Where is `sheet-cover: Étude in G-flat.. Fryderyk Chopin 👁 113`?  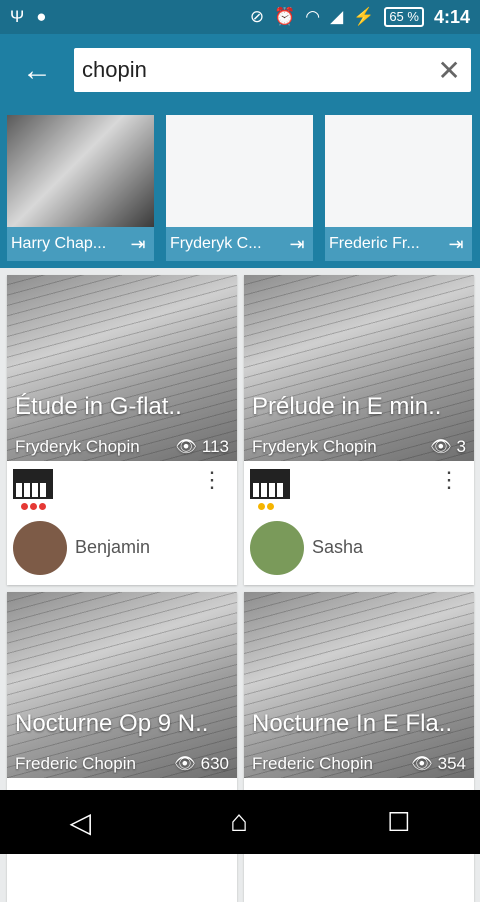
sheet-cover: Étude in G-flat.. Fryderyk Chopin 👁 113 is located at coordinates (122, 368).